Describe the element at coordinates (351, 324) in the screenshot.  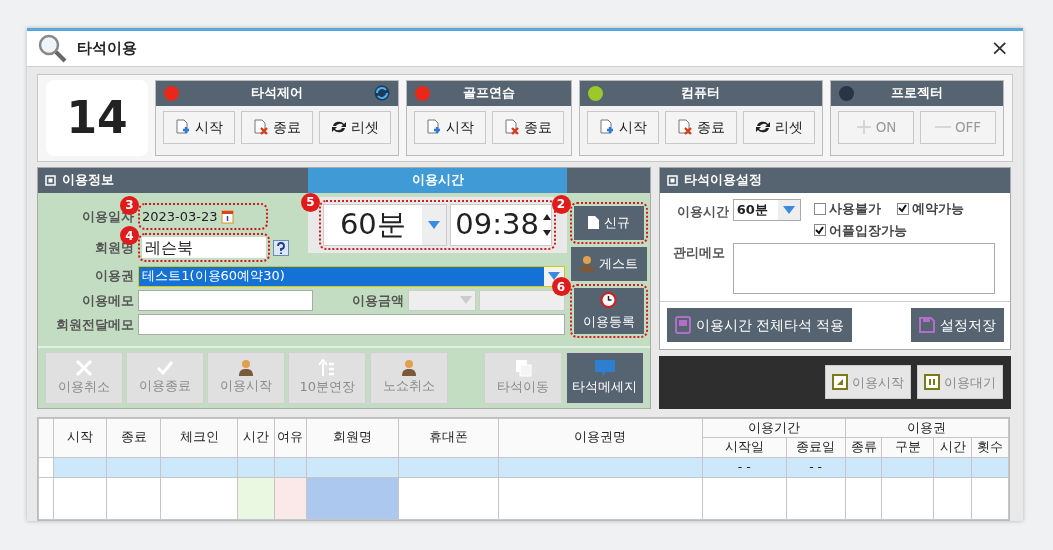
I see `delivery-memo-field` at that location.